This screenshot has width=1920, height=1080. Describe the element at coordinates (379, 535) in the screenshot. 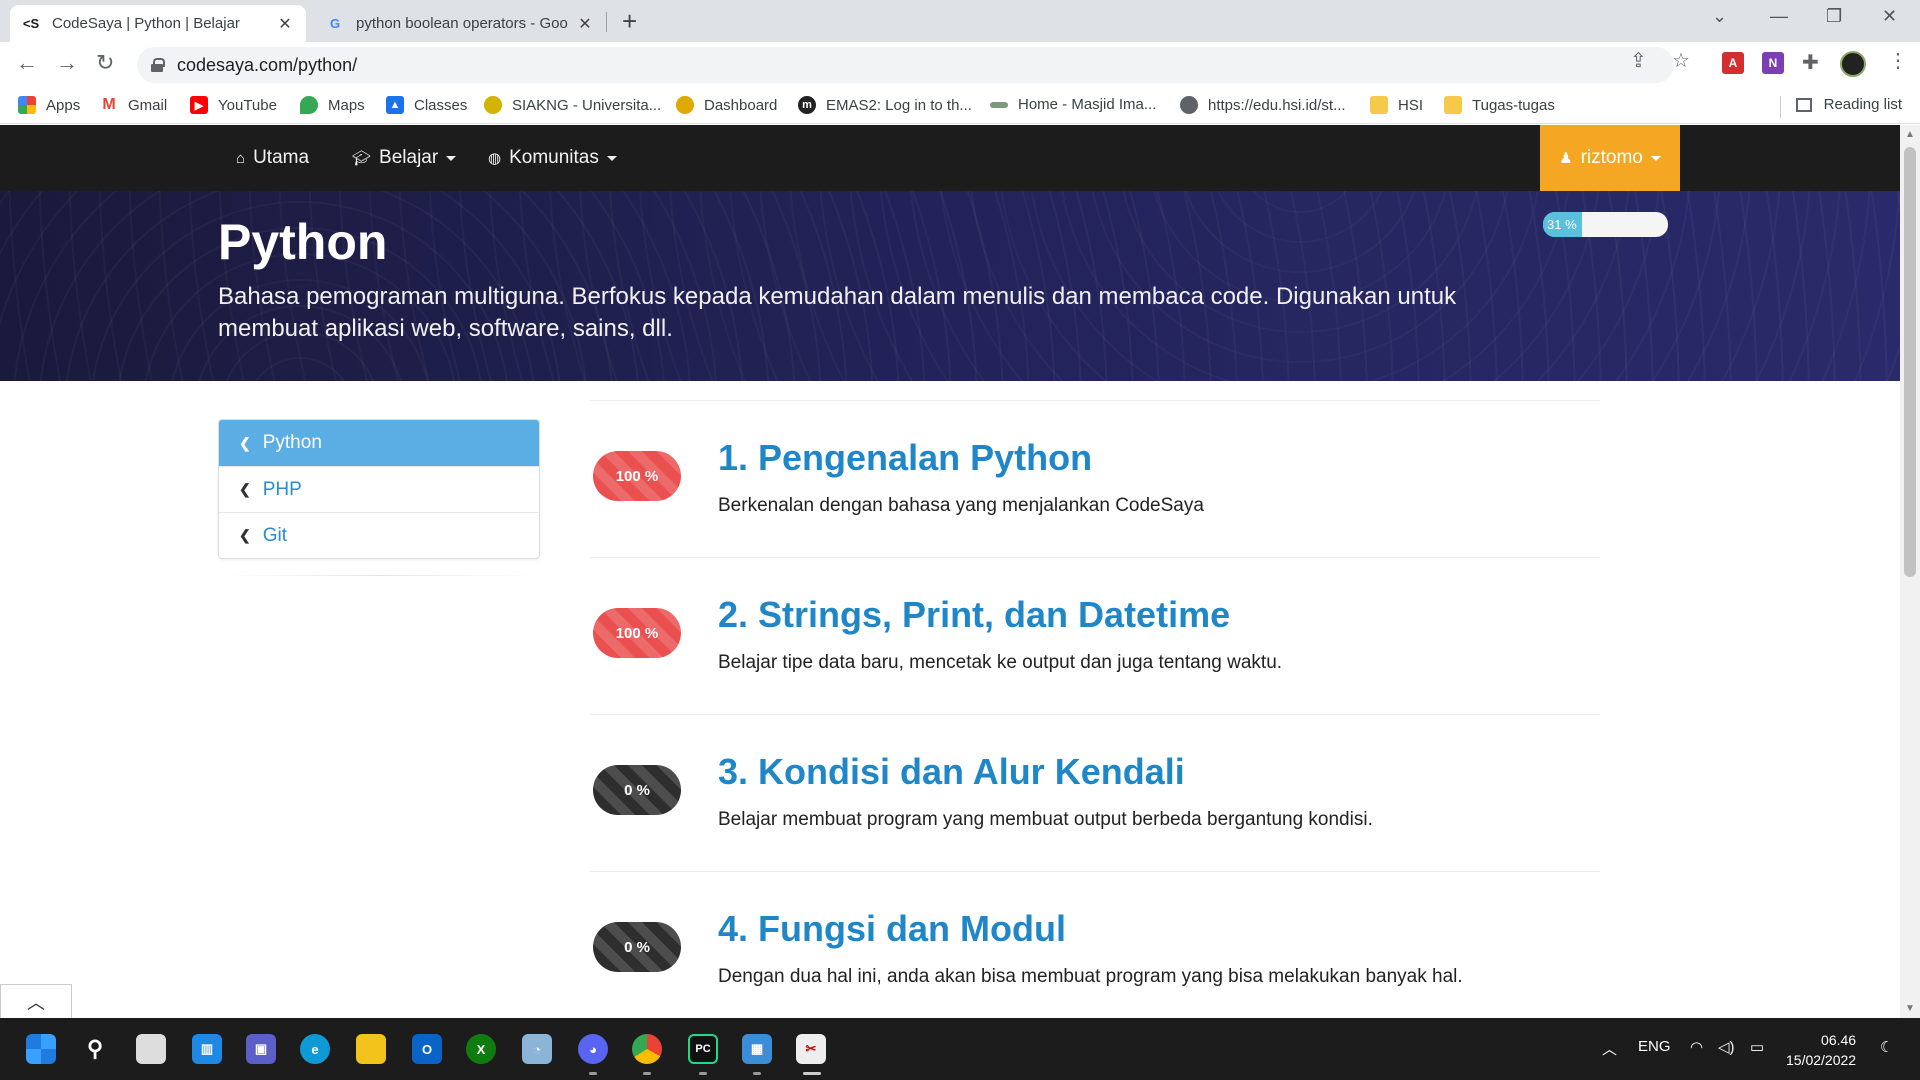

I see `sidebar-item-git: ❮ Git` at that location.